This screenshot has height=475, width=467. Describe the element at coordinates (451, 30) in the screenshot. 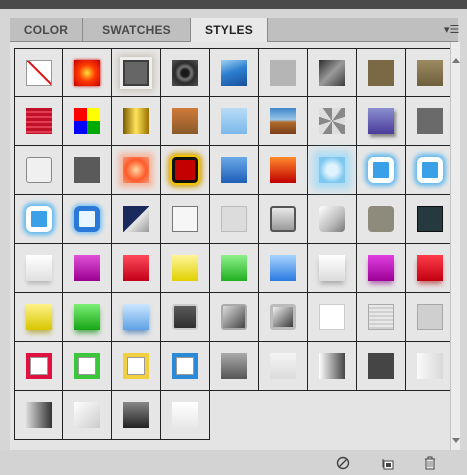

I see `panel-menu-icon: ▾☰` at that location.